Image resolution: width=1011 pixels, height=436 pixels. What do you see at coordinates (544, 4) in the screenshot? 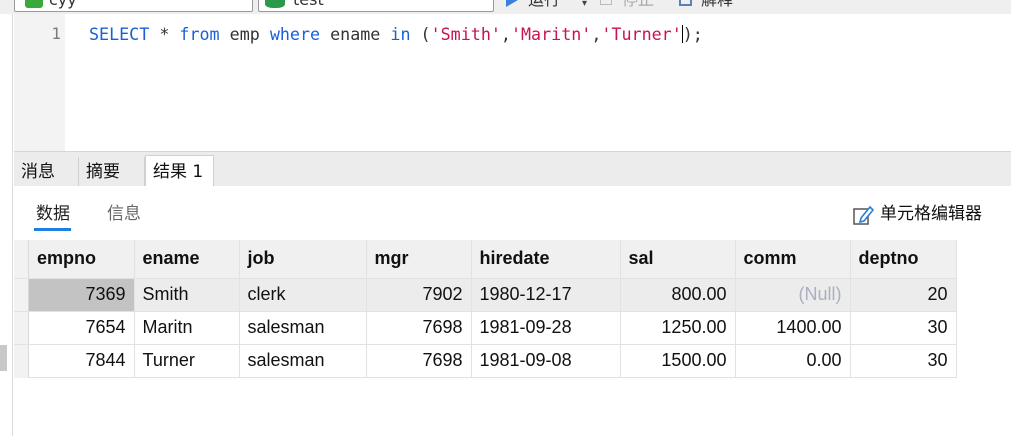
I see `run-label: 运行` at bounding box center [544, 4].